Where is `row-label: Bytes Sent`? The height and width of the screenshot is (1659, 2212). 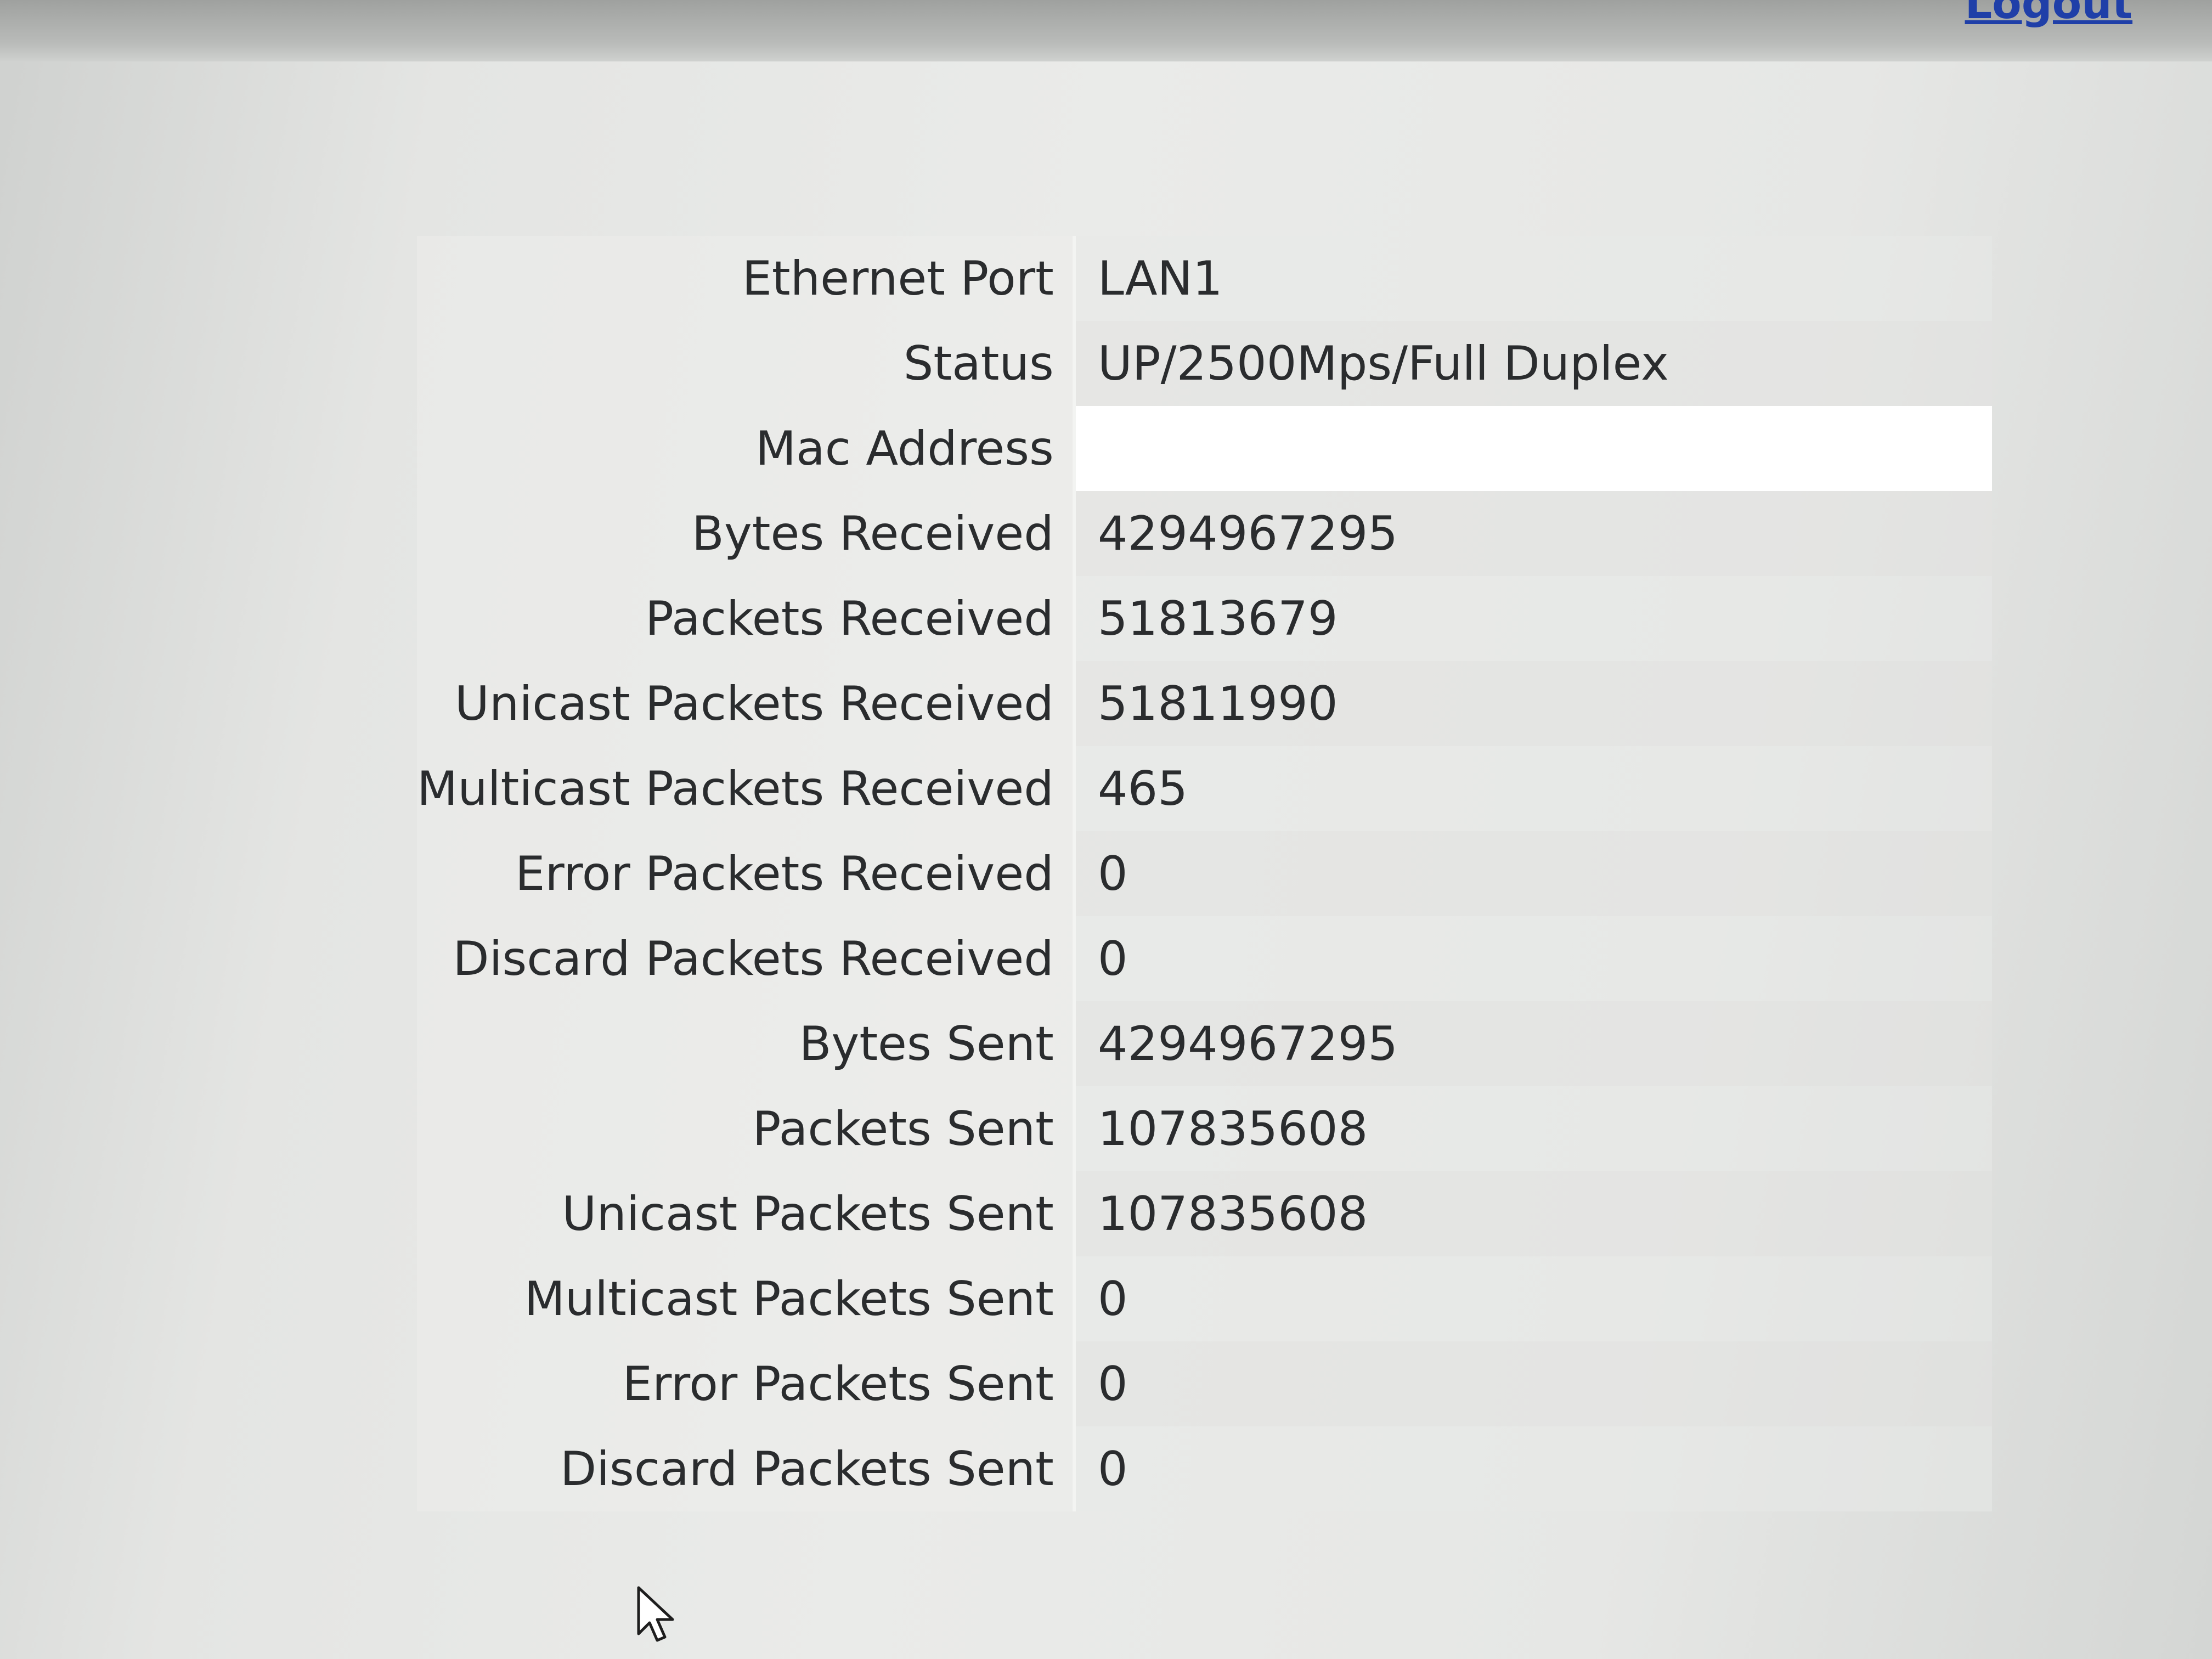
row-label: Bytes Sent is located at coordinates (745, 1043).